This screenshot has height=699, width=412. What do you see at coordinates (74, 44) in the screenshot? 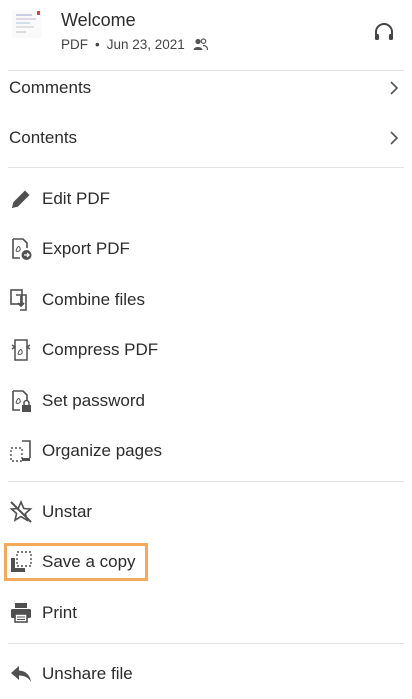
I see `file-type: PDF` at bounding box center [74, 44].